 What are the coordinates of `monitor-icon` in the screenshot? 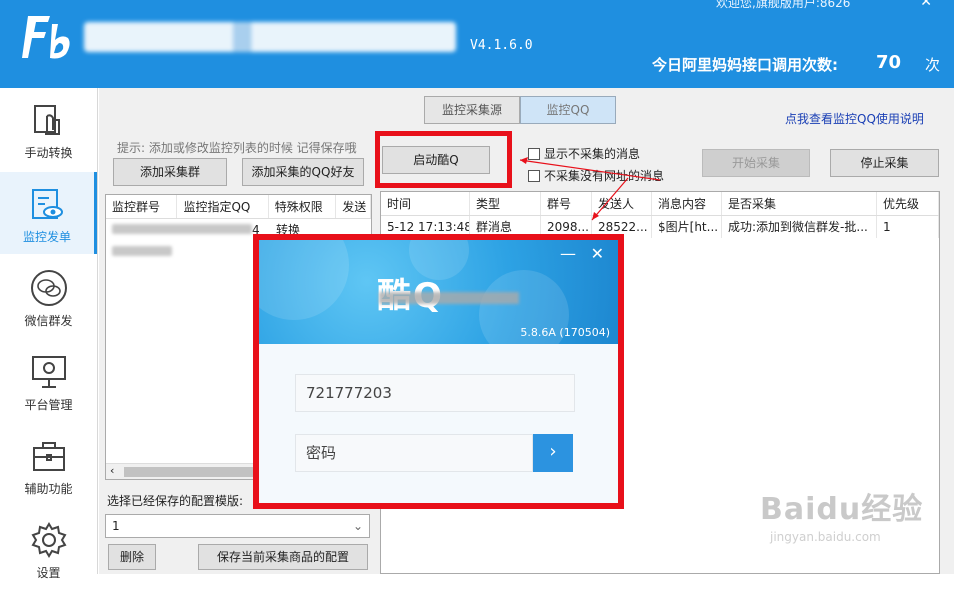 It's located at (47, 204).